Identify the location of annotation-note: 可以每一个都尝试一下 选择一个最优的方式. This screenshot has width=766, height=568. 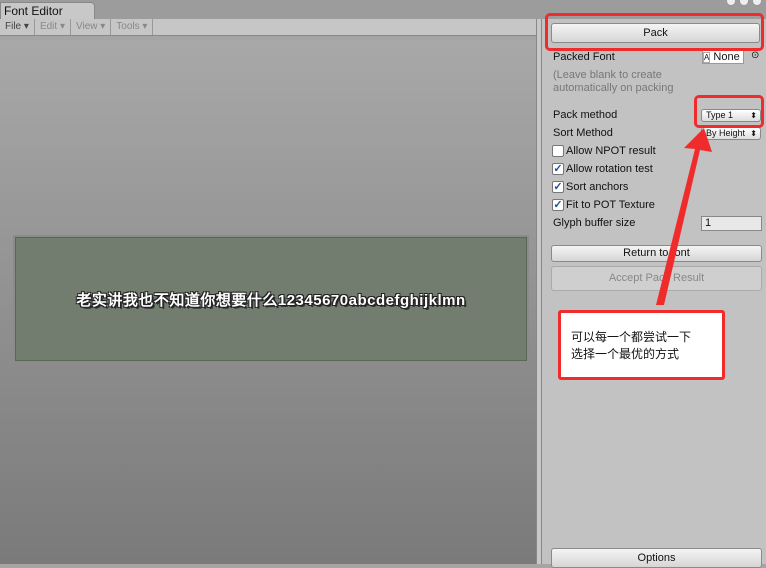
(641, 345).